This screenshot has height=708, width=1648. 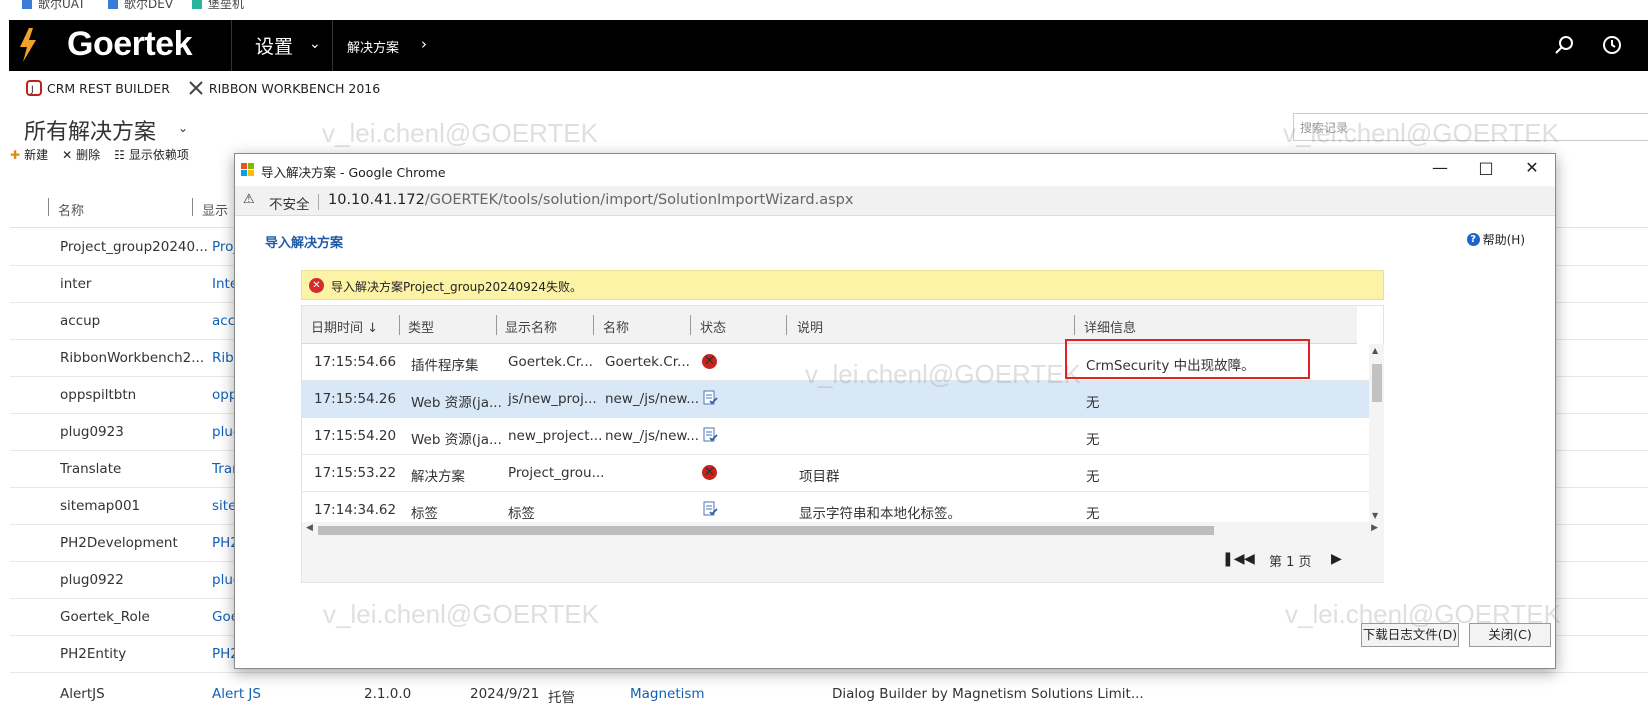 What do you see at coordinates (1495, 239) in the screenshot?
I see `help-button: ? 帮助(H)` at bounding box center [1495, 239].